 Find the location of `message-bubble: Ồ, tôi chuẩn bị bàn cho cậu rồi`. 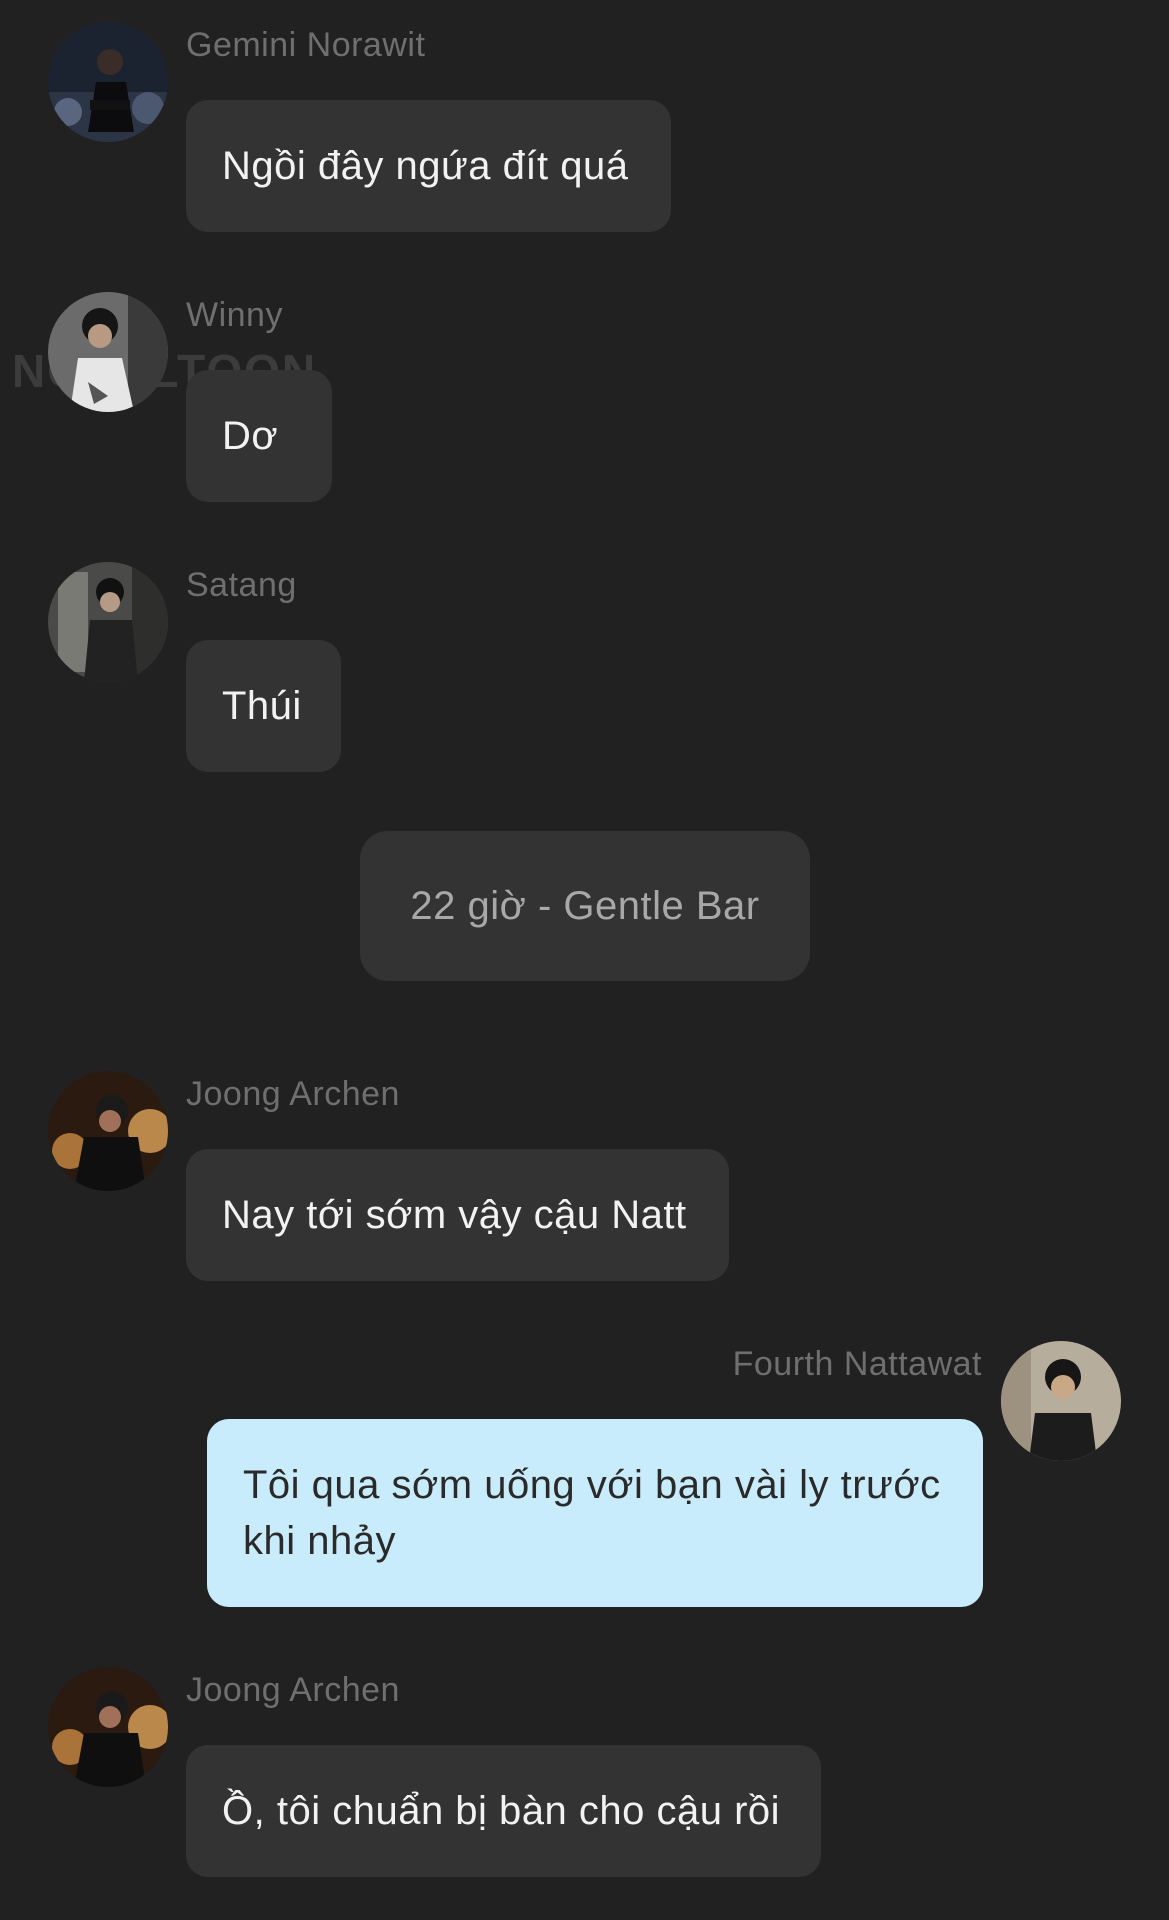

message-bubble: Ồ, tôi chuẩn bị bàn cho cậu rồi is located at coordinates (503, 1811).